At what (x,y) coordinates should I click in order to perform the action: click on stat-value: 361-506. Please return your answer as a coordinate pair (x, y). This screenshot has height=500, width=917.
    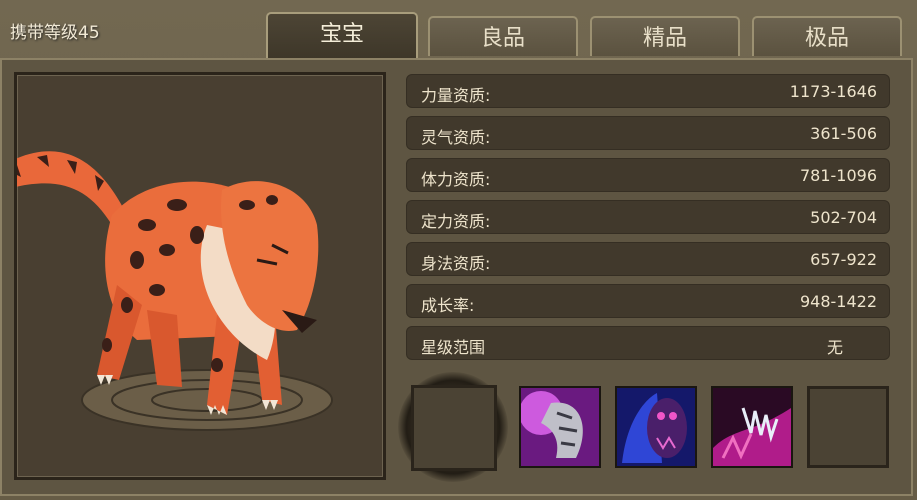
    Looking at the image, I should click on (843, 133).